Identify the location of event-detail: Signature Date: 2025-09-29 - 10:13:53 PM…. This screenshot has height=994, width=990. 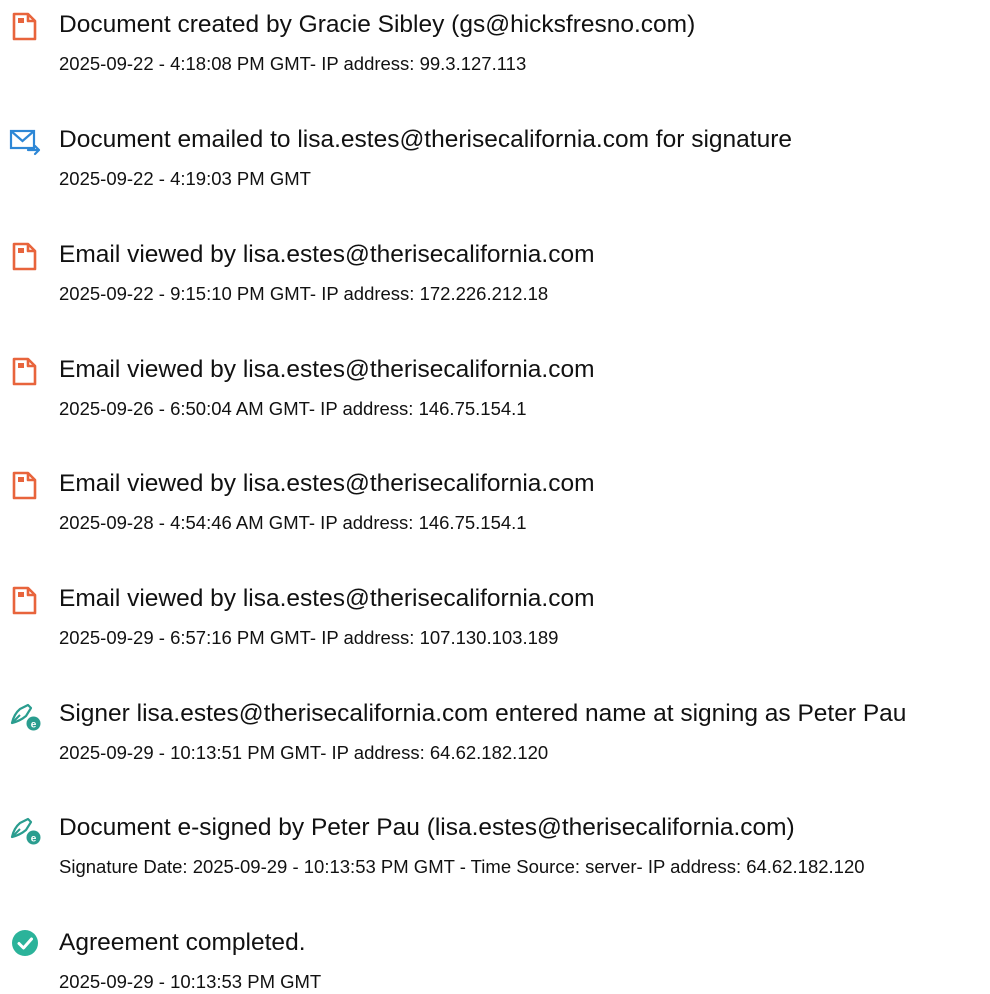
(462, 866).